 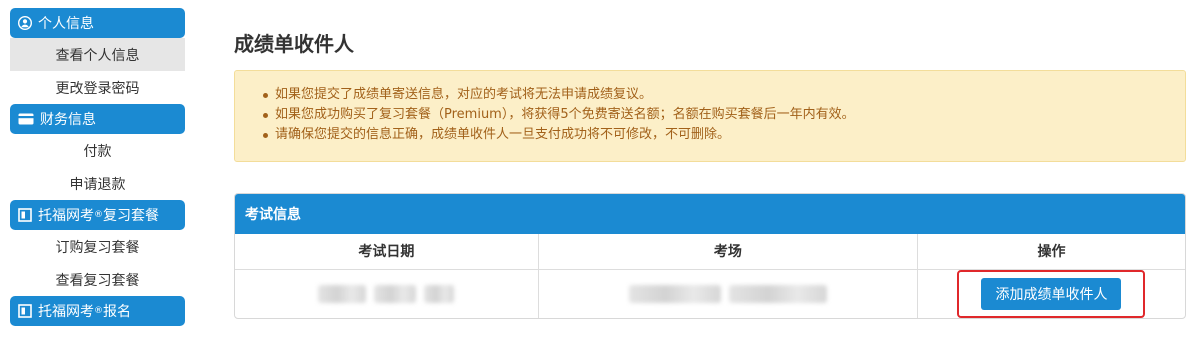 What do you see at coordinates (97, 54) in the screenshot?
I see `sidebar-item-view-profile: 查看个人信息` at bounding box center [97, 54].